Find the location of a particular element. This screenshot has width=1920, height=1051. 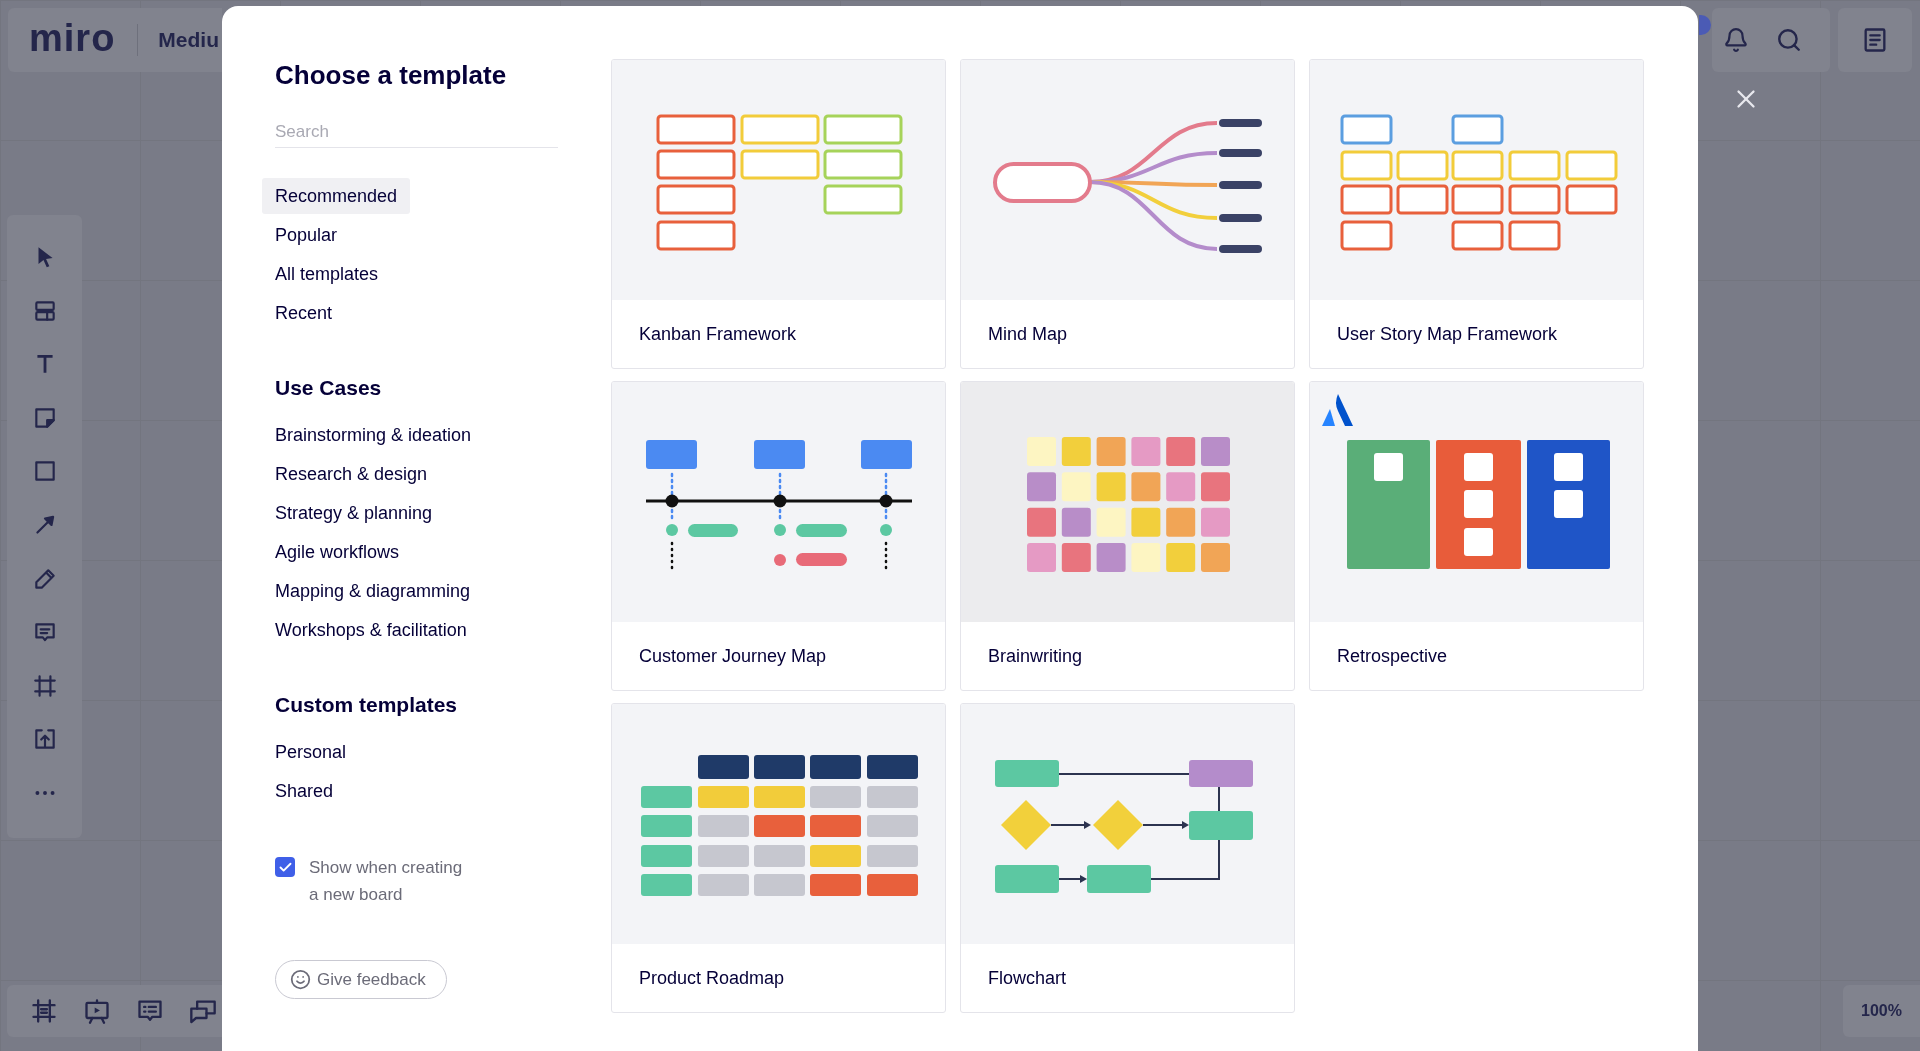

triangle-logo-icon is located at coordinates (1337, 410).